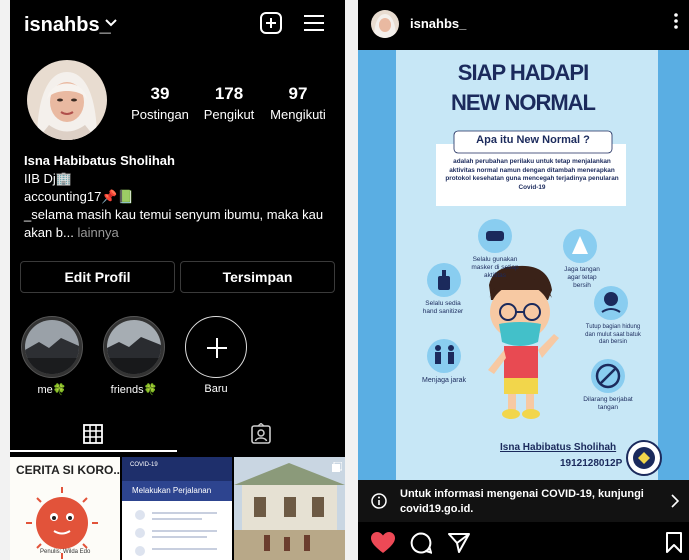 This screenshot has height=560, width=689. What do you see at coordinates (97, 277) in the screenshot?
I see `edit-profile-button: Edit Profil` at bounding box center [97, 277].